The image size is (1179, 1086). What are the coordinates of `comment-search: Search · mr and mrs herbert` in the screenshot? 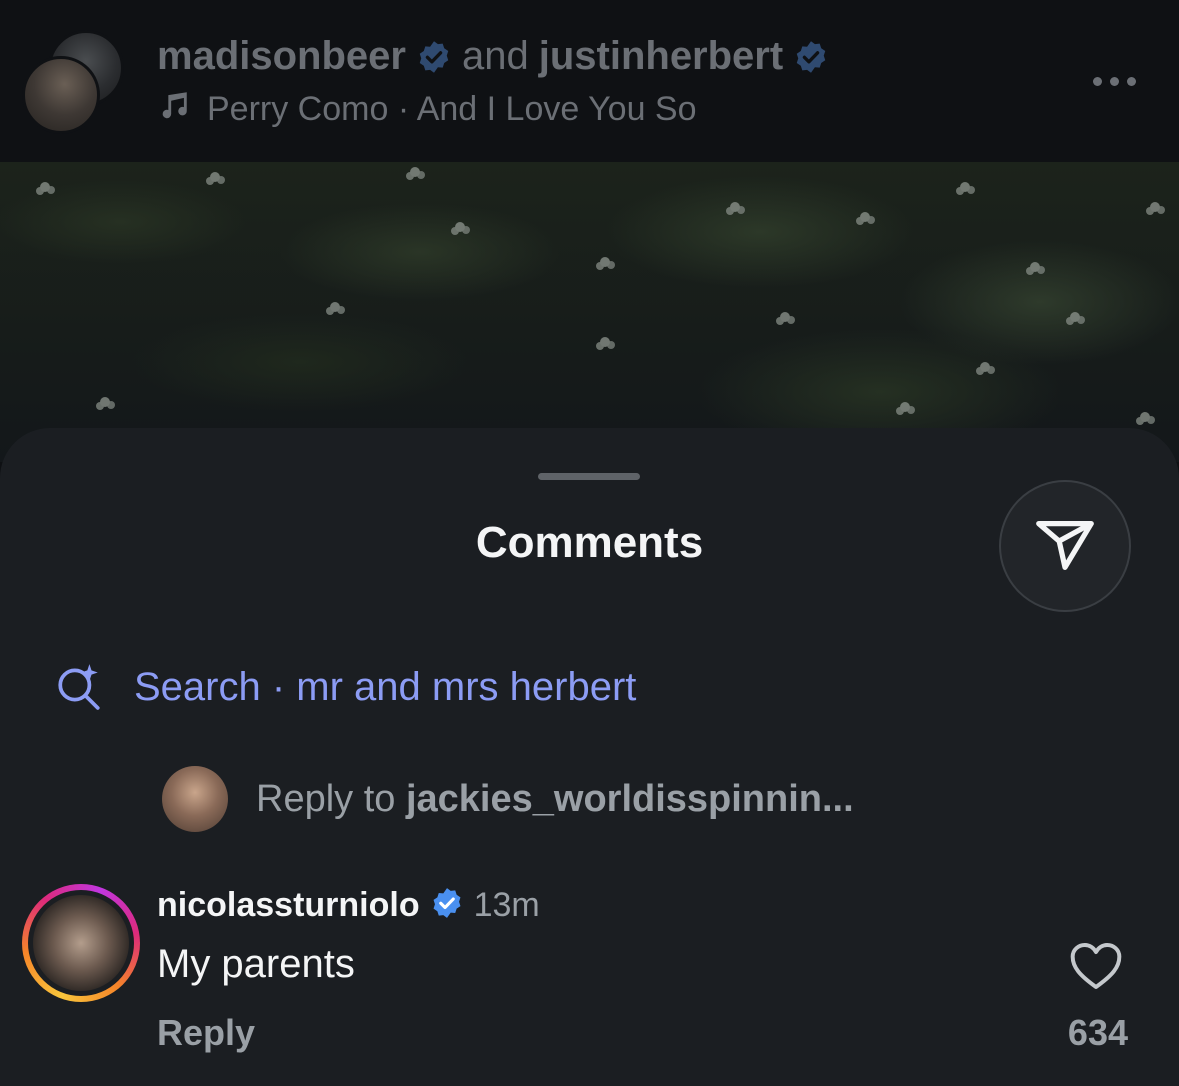 It's located at (345, 687).